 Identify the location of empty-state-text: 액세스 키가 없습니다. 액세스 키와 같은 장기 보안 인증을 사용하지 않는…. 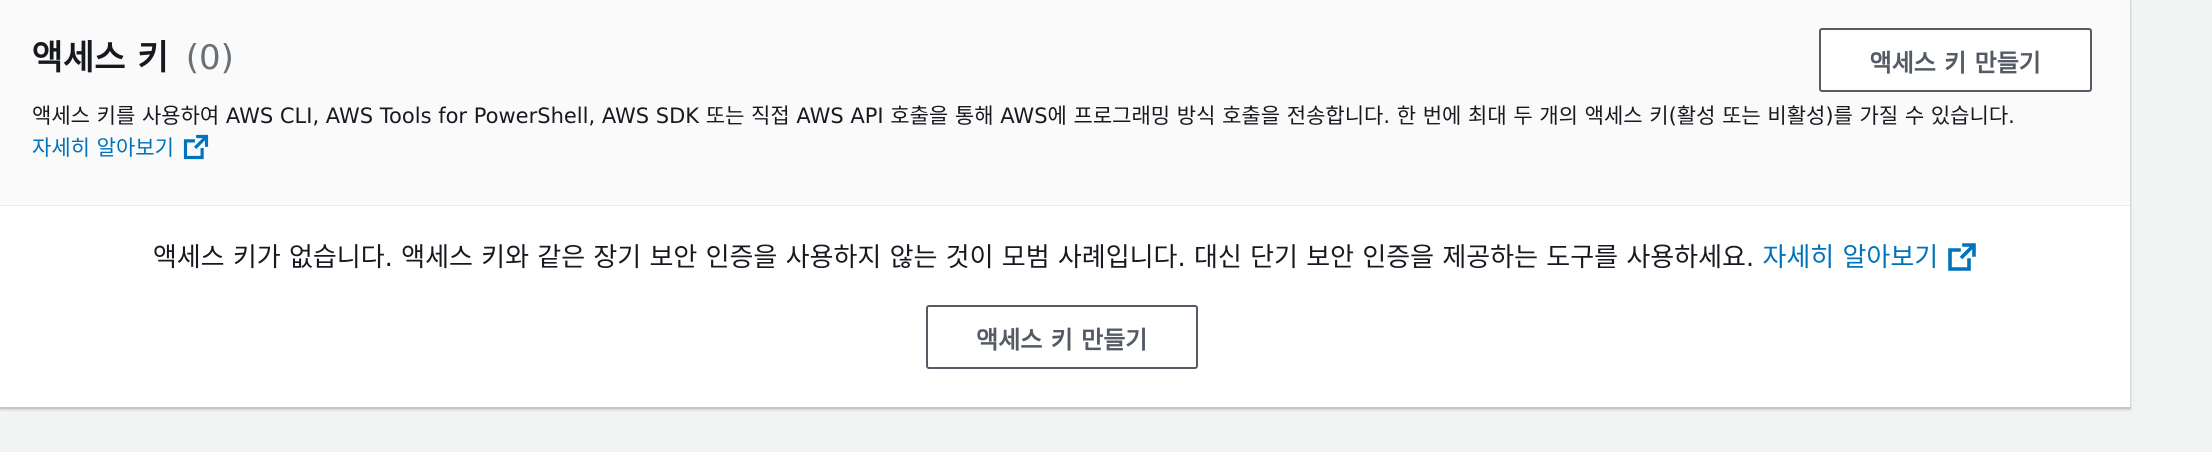
(953, 258).